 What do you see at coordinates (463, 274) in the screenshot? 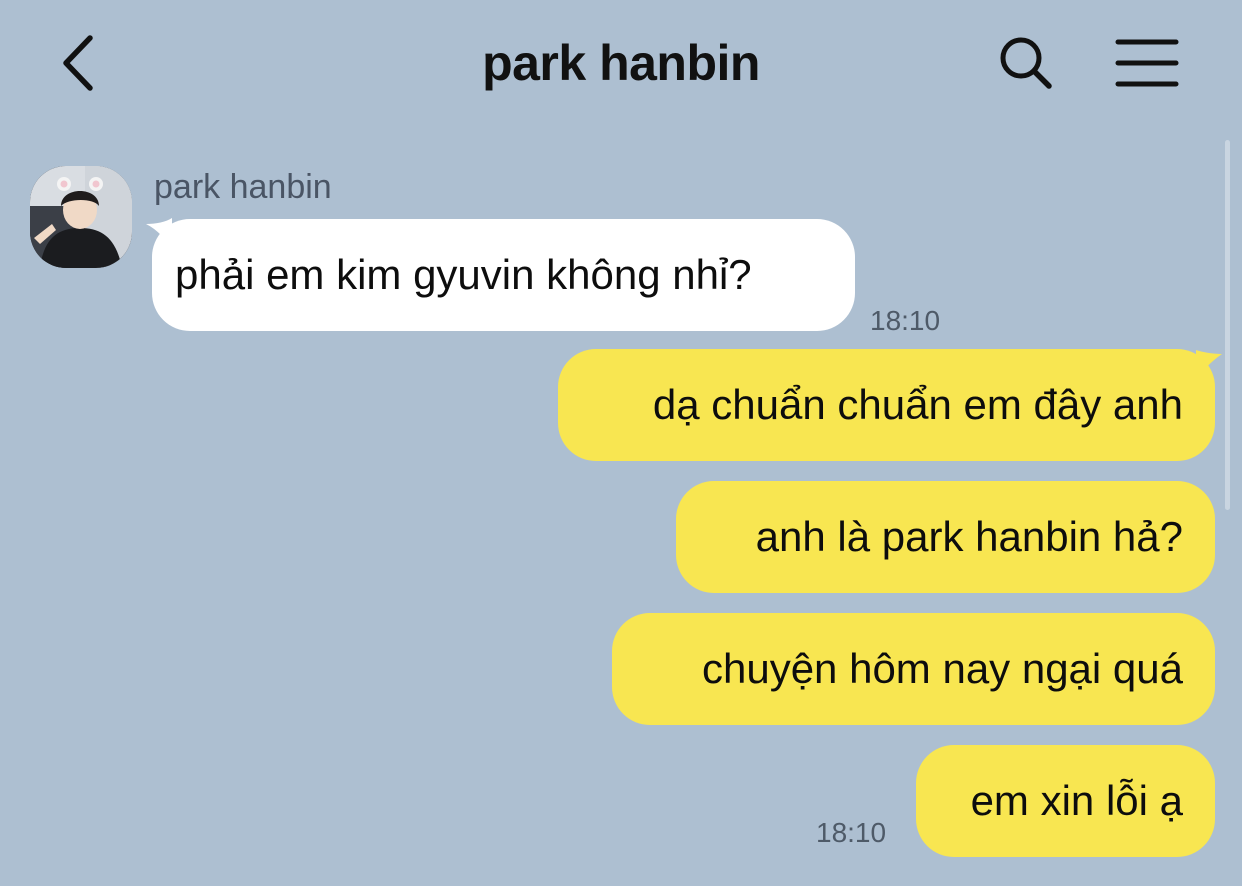
I see `message-text: phải em kim gyuvin không nhỉ?` at bounding box center [463, 274].